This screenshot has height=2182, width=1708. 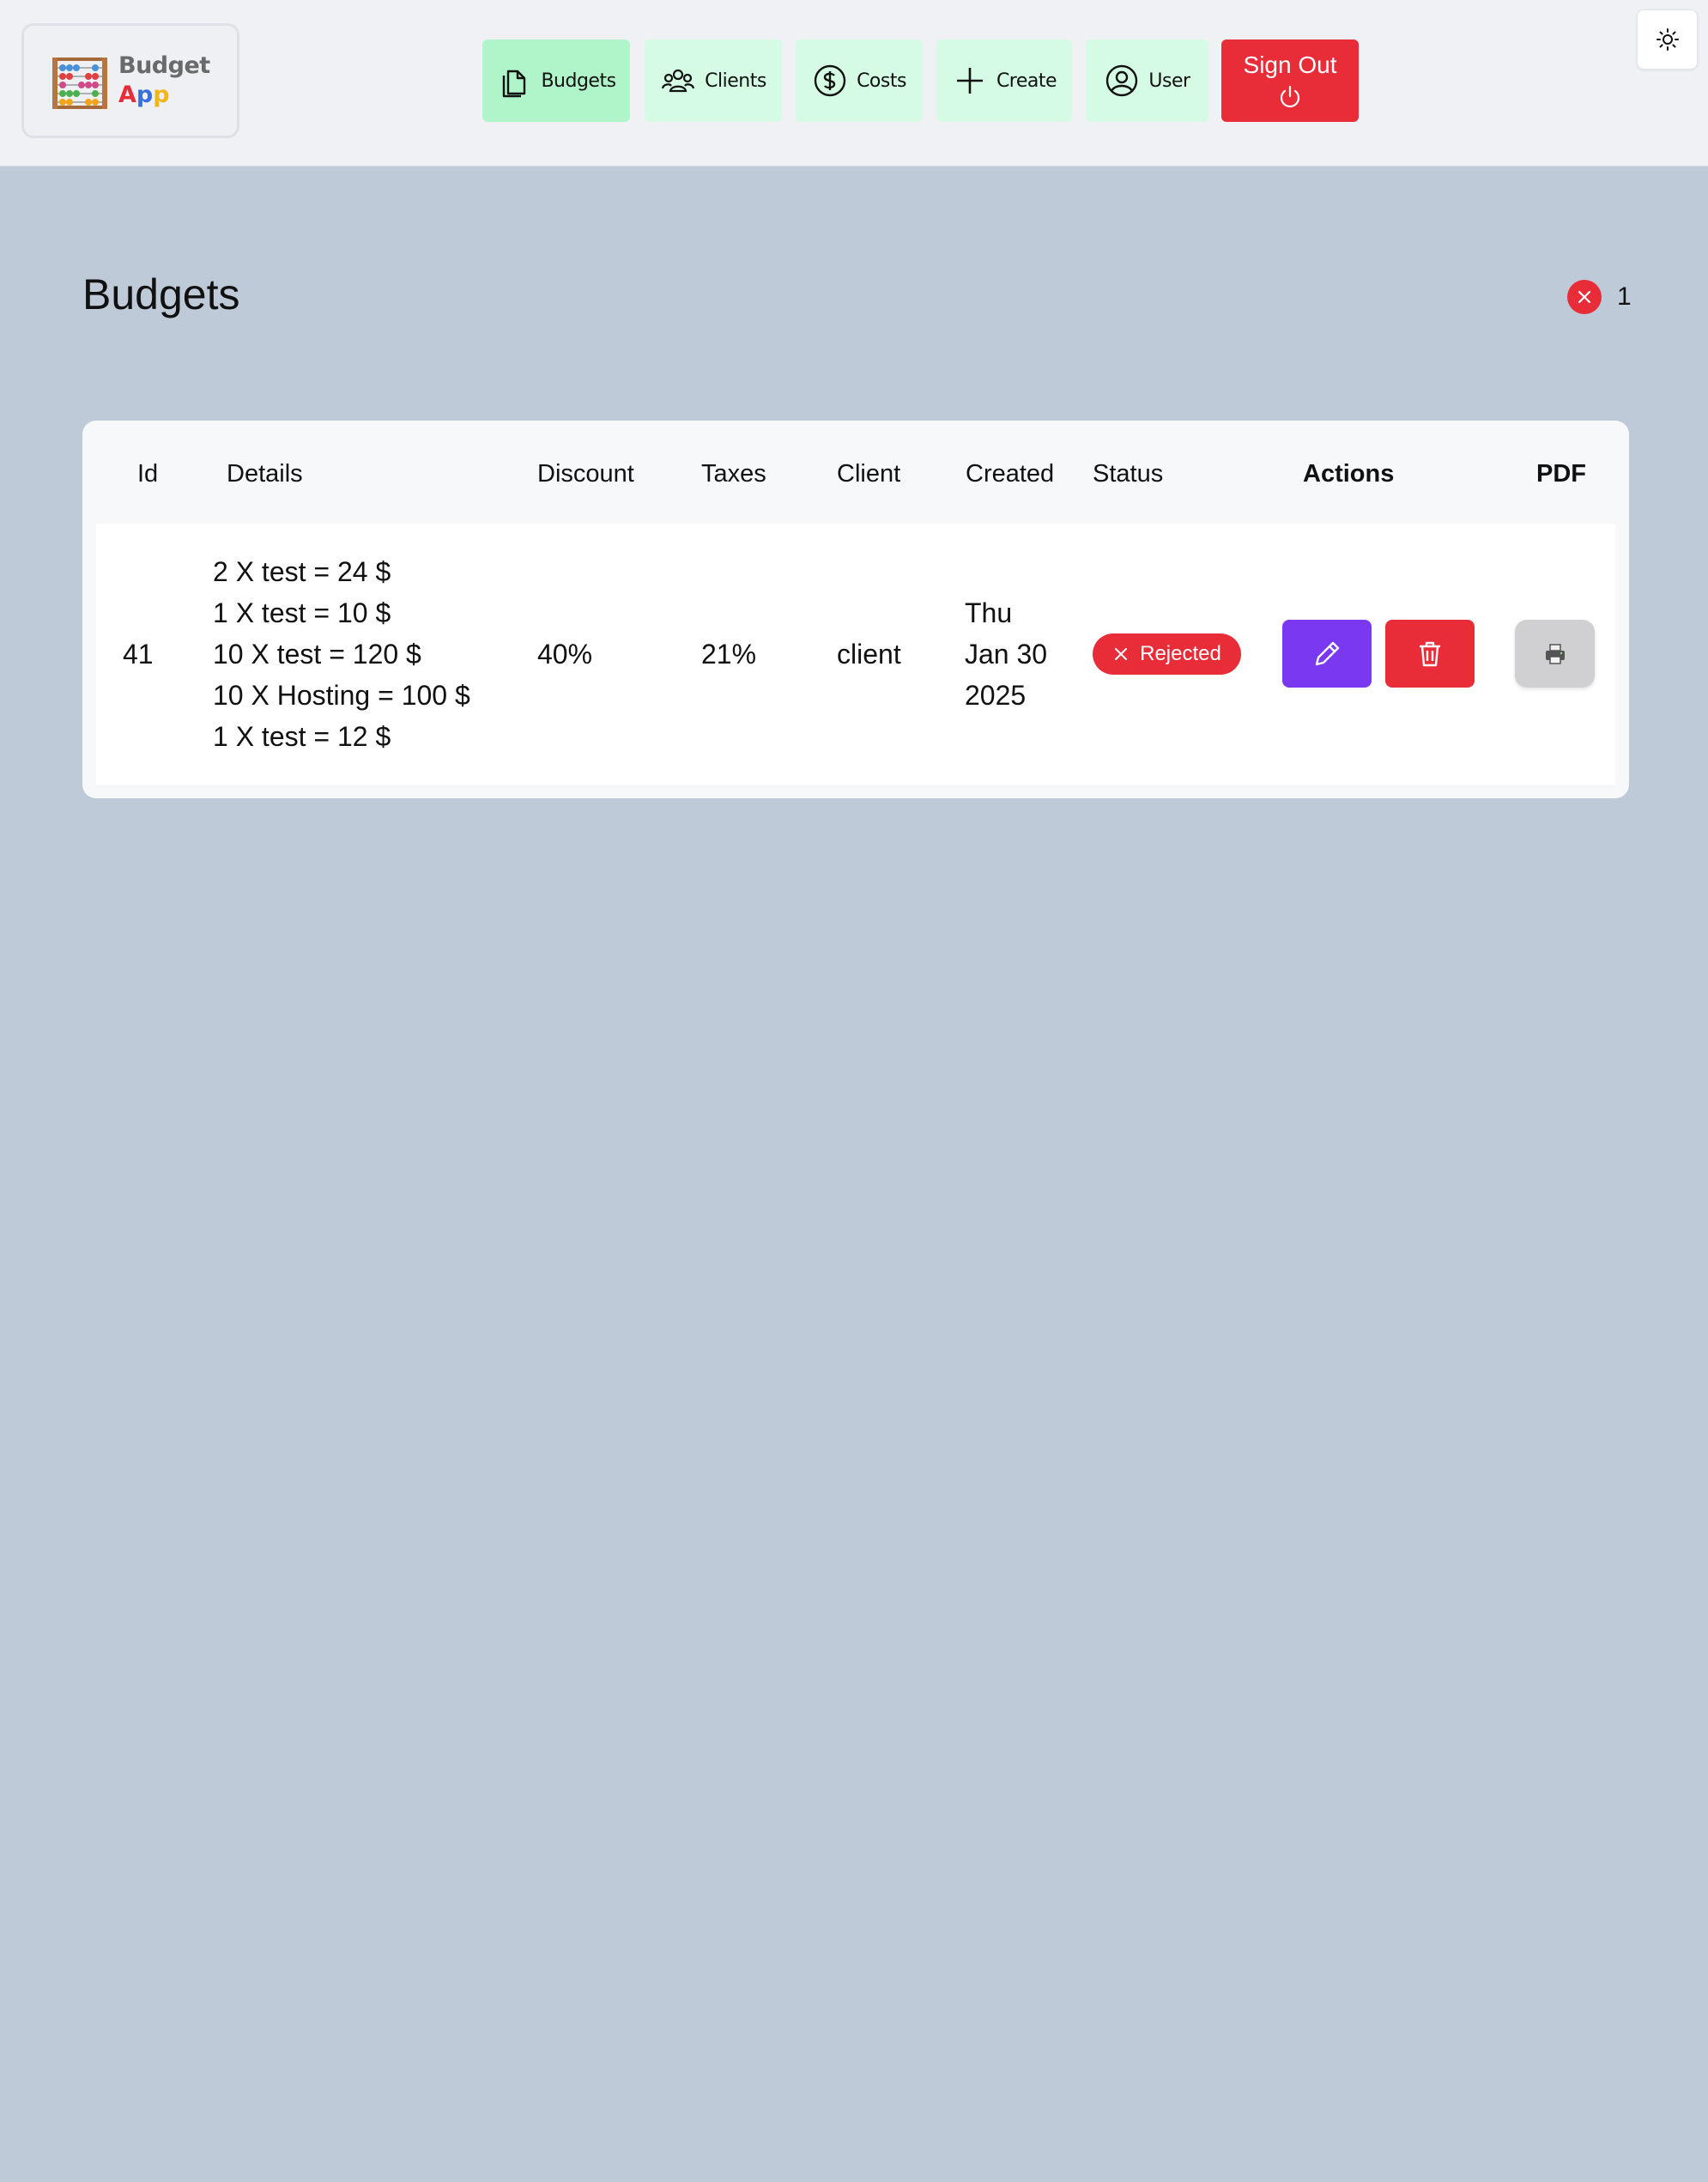 I want to click on nav-costs-label: Costs, so click(x=882, y=81).